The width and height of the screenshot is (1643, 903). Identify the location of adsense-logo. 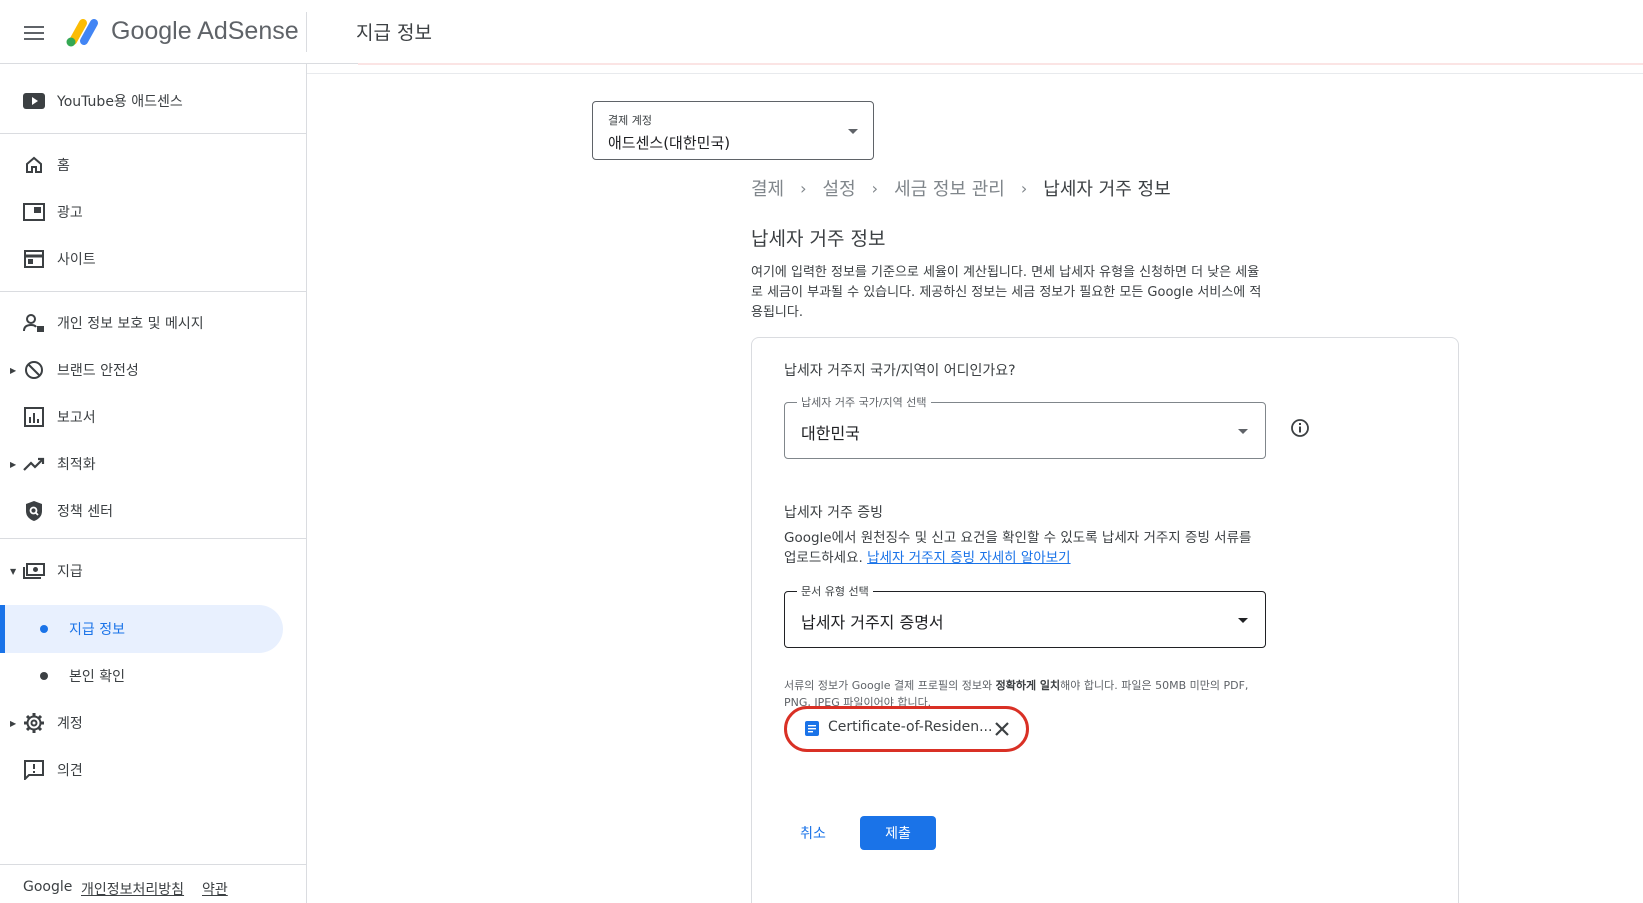
(82, 33).